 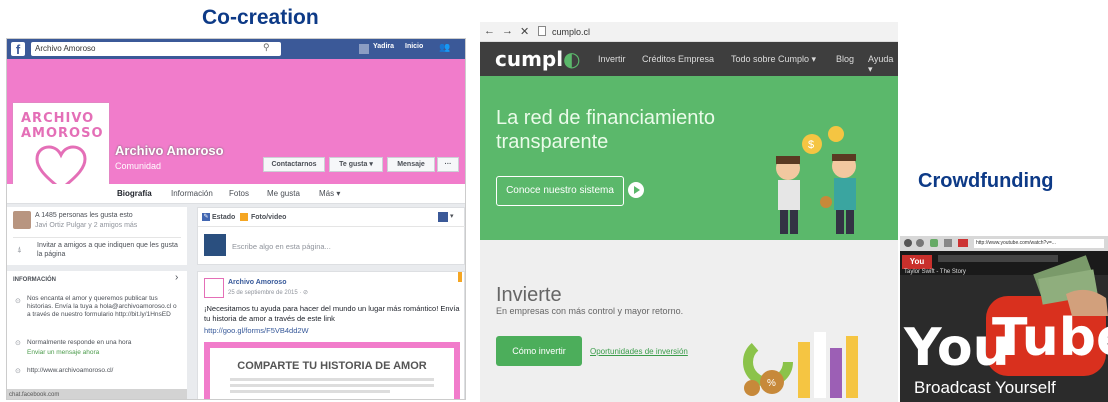 I want to click on back-icon: ←, so click(x=489, y=31).